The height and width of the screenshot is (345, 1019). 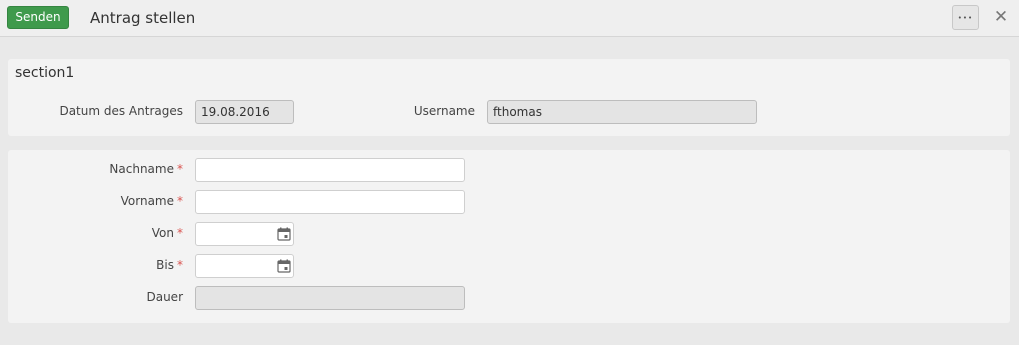 What do you see at coordinates (164, 297) in the screenshot?
I see `dauer-label: Dauer` at bounding box center [164, 297].